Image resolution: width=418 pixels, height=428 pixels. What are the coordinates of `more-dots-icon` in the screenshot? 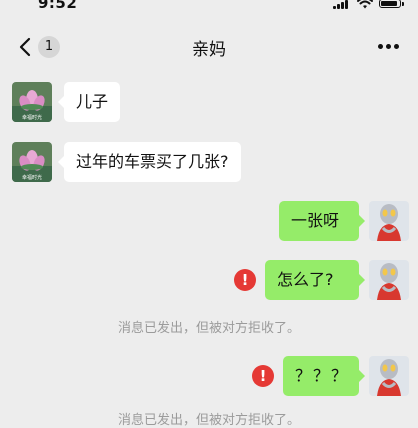 It's located at (389, 47).